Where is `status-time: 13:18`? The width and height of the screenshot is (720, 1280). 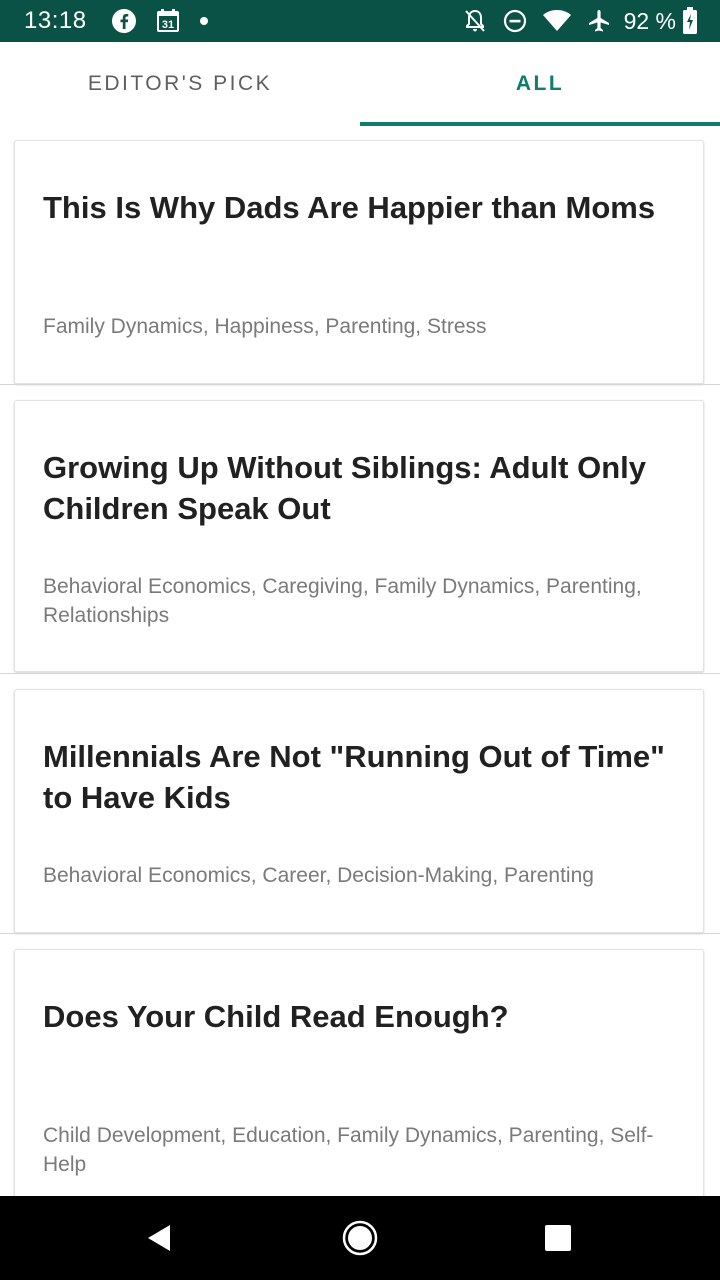
status-time: 13:18 is located at coordinates (55, 20).